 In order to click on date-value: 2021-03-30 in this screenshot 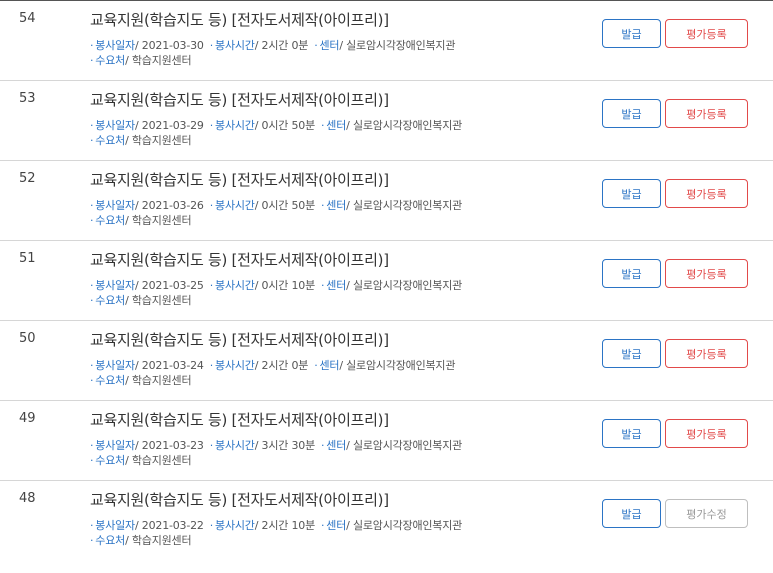, I will do `click(172, 45)`.